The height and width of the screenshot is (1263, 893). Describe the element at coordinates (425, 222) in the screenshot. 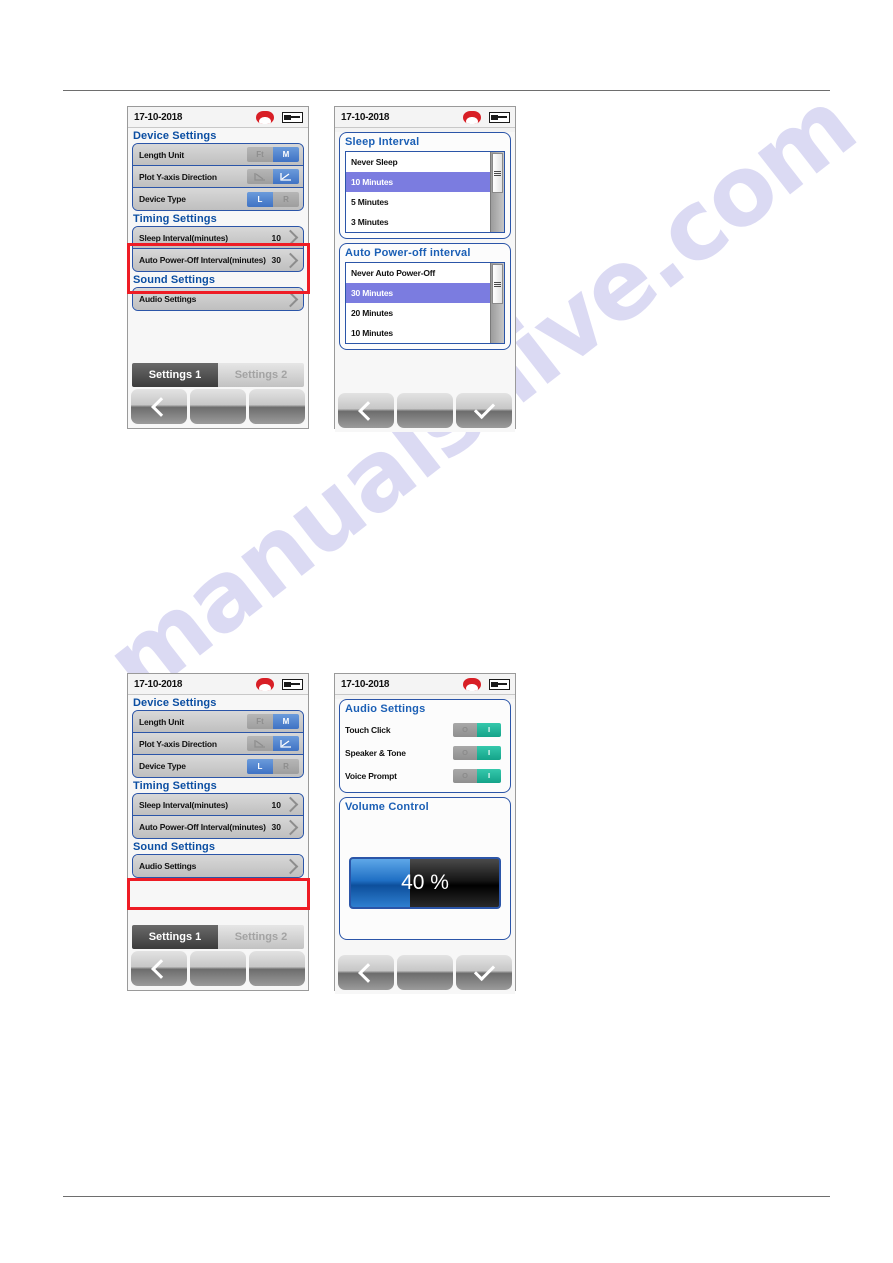

I see `list-item: 3 Minutes` at that location.